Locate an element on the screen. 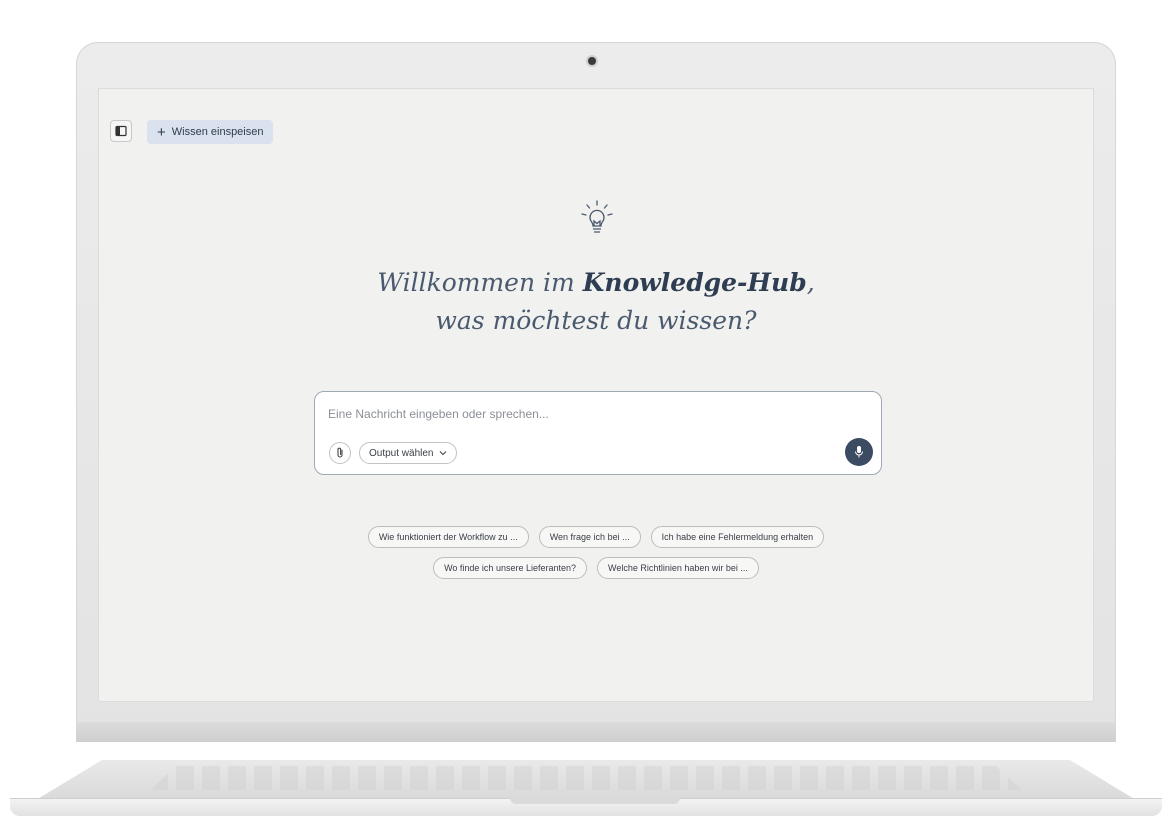 Image resolution: width=1172 pixels, height=816 pixels. microphone-icon is located at coordinates (859, 452).